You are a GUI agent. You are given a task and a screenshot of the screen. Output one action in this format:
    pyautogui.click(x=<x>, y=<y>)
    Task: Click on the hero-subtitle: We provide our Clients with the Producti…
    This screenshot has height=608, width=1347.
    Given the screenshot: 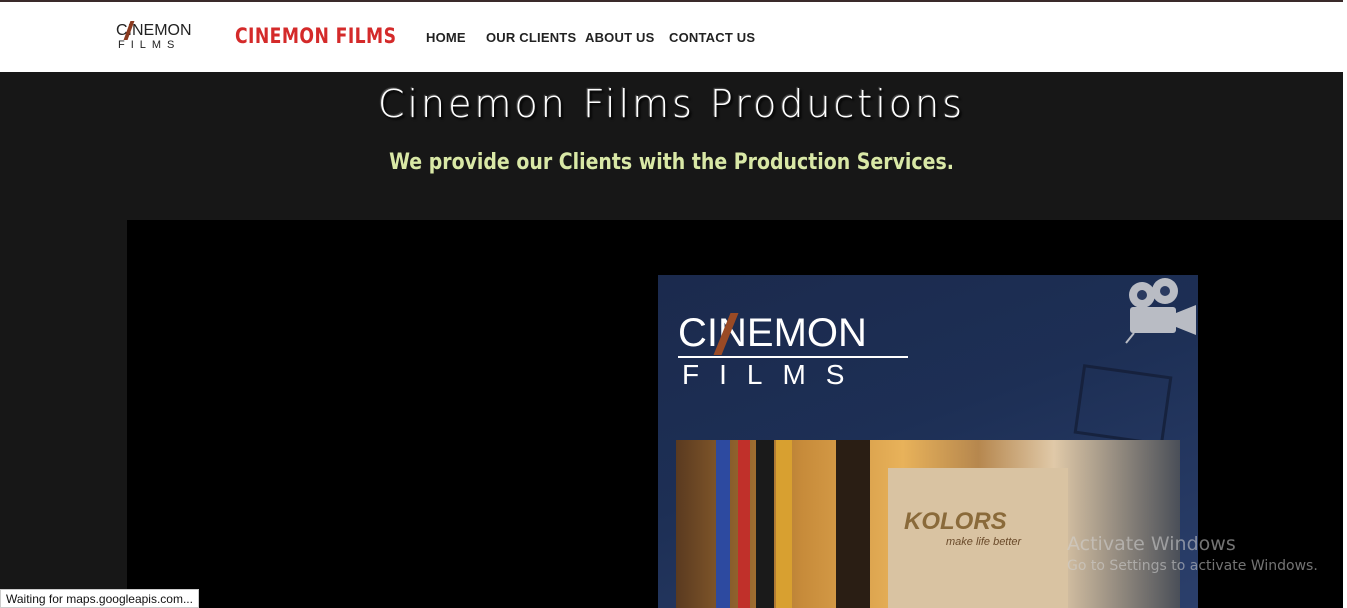 What is the action you would take?
    pyautogui.click(x=671, y=162)
    